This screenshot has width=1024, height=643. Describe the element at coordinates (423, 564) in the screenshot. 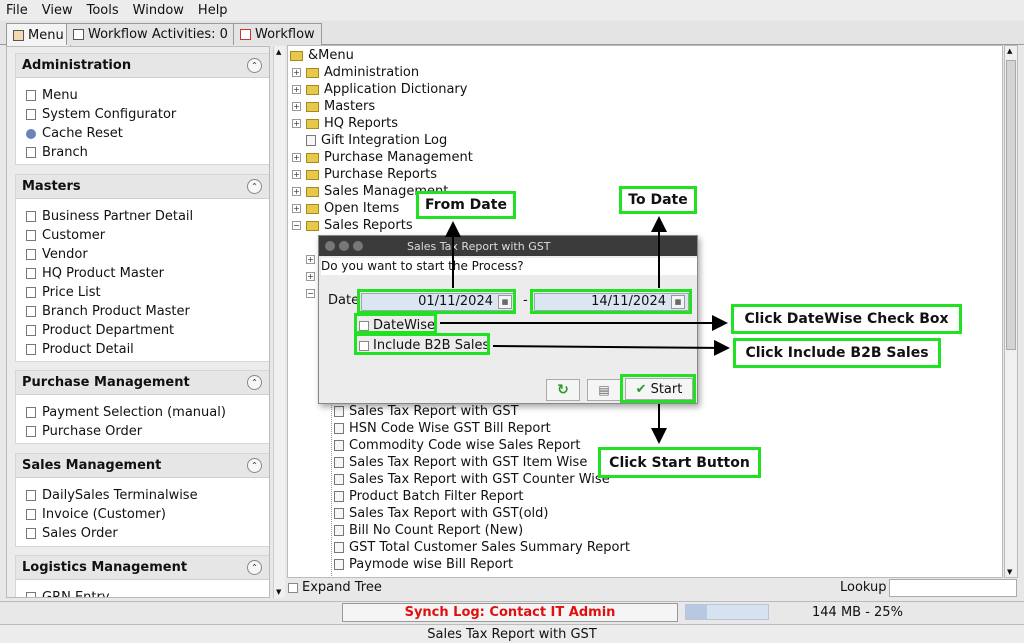

I see `tree-leaf: Paymode wise Bill Report` at that location.